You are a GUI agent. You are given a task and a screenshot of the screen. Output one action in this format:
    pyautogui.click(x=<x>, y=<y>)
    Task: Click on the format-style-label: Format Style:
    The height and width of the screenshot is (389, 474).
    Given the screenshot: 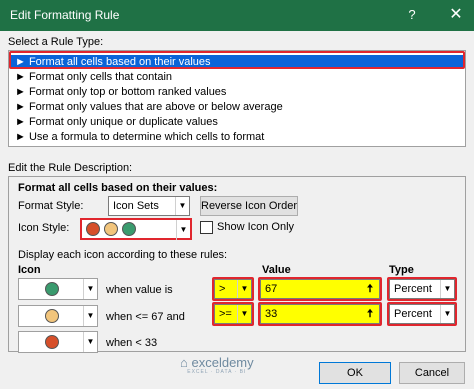 What is the action you would take?
    pyautogui.click(x=51, y=206)
    